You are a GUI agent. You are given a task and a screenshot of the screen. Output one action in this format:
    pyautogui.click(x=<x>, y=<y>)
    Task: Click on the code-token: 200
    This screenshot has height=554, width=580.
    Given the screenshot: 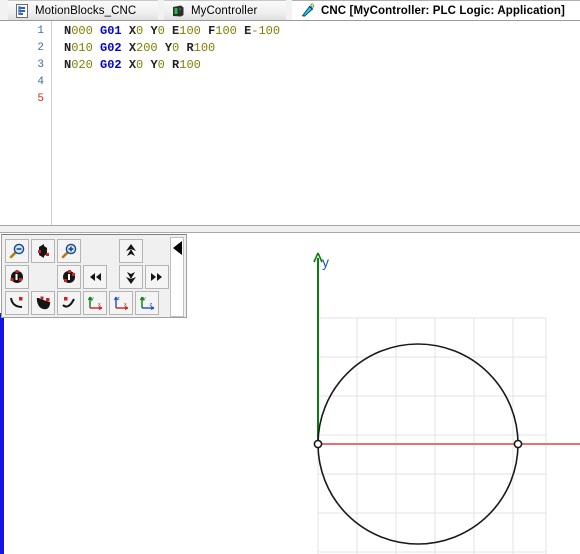 What is the action you would take?
    pyautogui.click(x=147, y=48)
    